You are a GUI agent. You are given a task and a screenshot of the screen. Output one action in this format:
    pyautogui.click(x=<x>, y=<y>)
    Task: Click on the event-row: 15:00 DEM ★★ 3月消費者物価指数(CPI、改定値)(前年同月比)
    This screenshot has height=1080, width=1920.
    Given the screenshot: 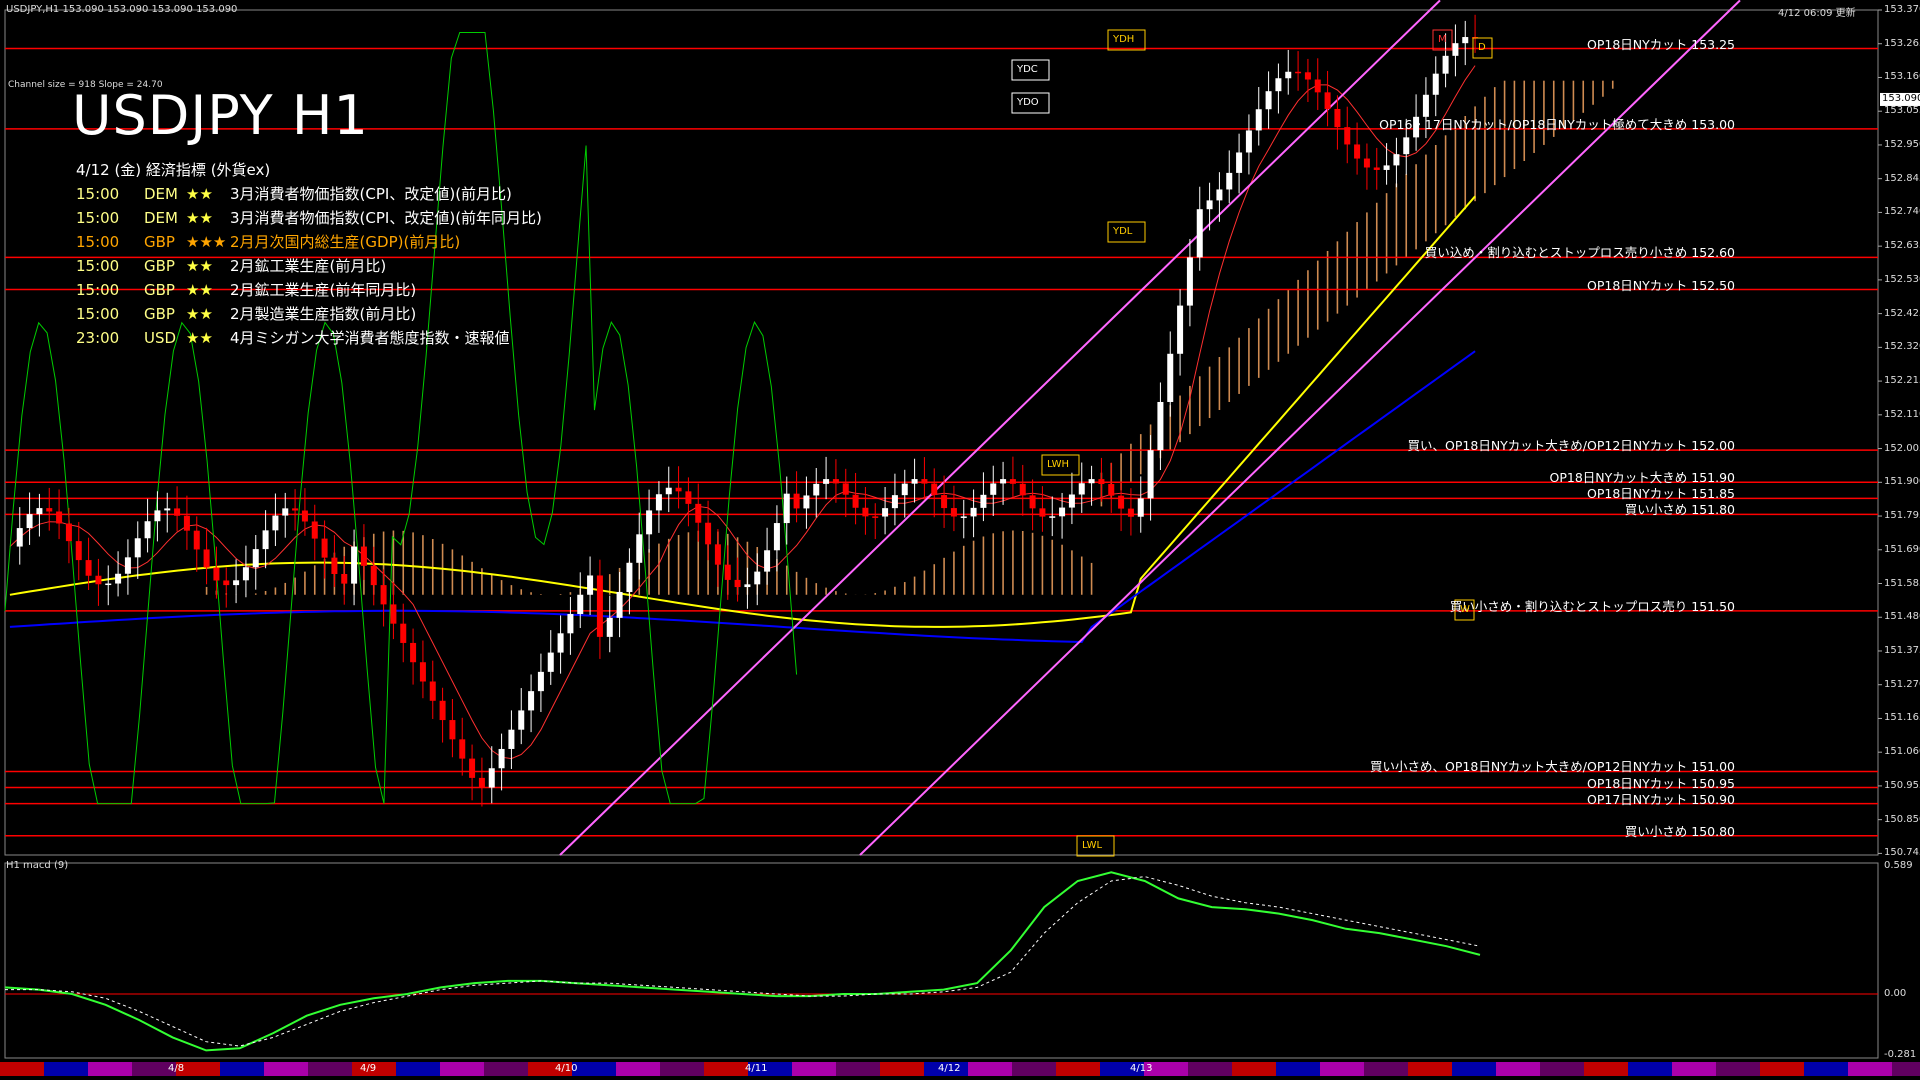 What is the action you would take?
    pyautogui.click(x=309, y=218)
    